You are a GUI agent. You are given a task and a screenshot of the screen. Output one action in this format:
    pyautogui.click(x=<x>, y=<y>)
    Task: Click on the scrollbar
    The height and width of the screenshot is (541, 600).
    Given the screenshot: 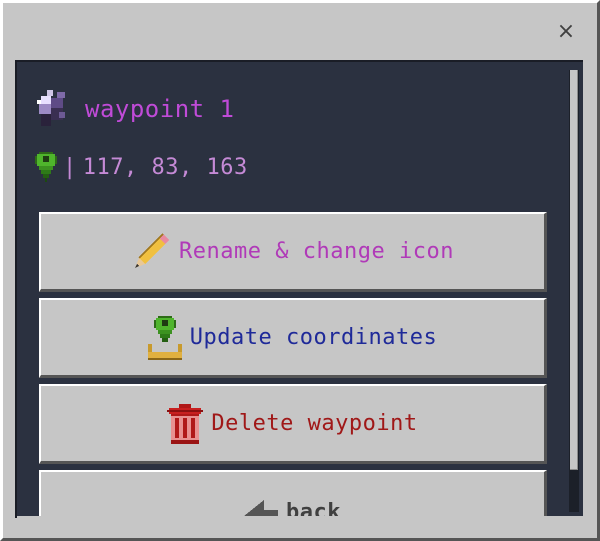 What is the action you would take?
    pyautogui.click(x=574, y=291)
    